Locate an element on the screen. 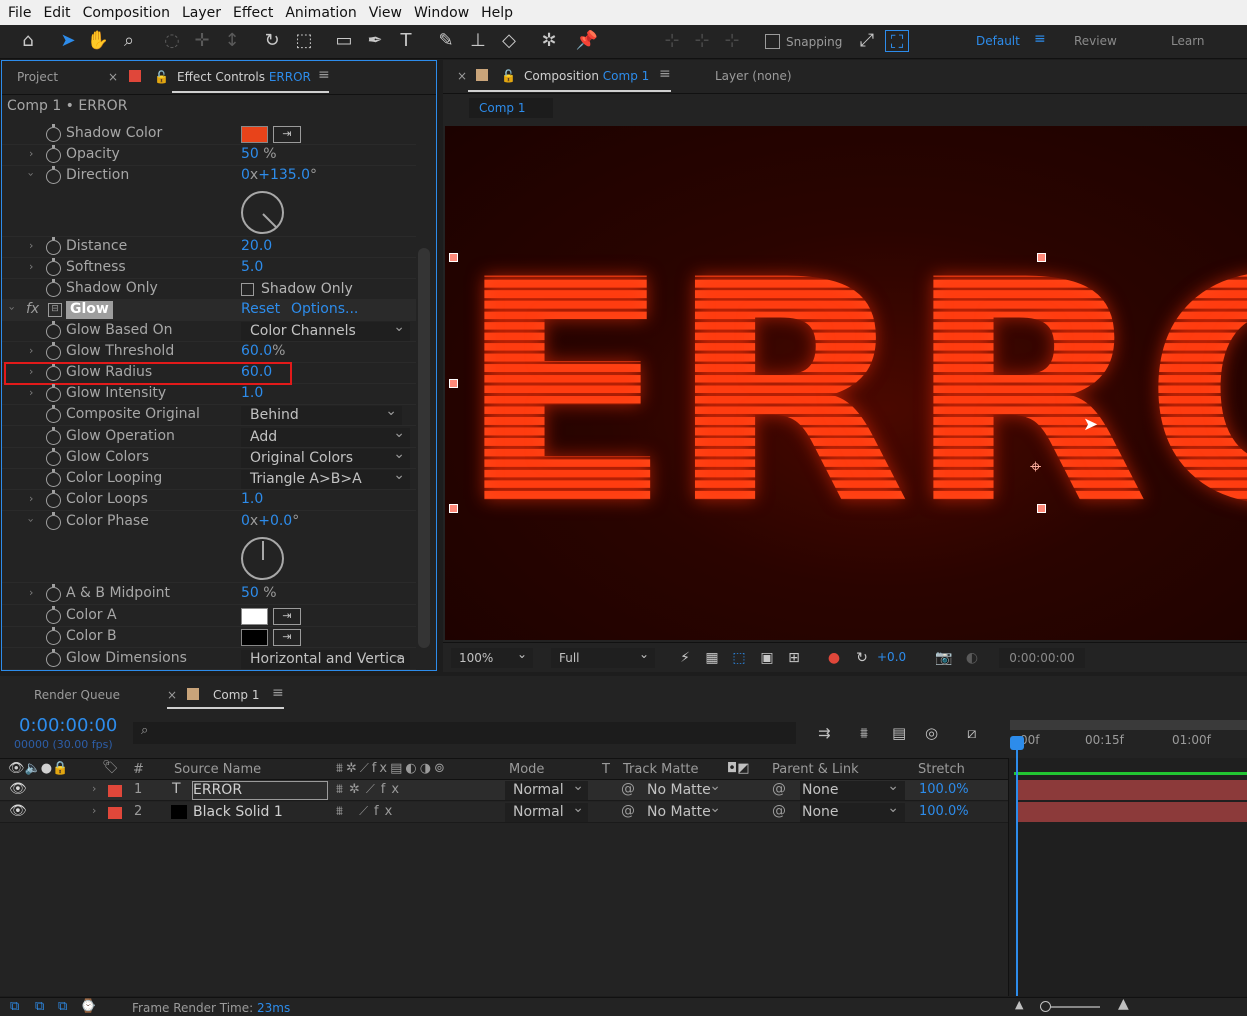 The height and width of the screenshot is (1016, 1247). fast-preview-icon: ⚡ is located at coordinates (685, 658).